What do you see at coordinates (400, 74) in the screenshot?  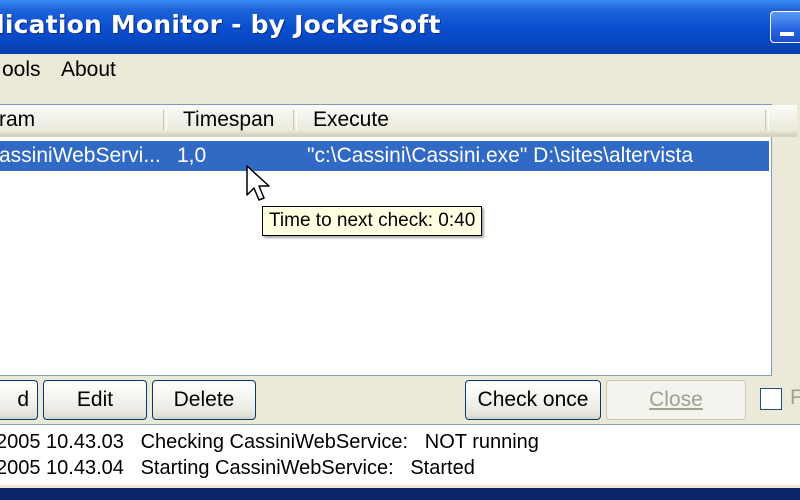 I see `menu-bar: ools About` at bounding box center [400, 74].